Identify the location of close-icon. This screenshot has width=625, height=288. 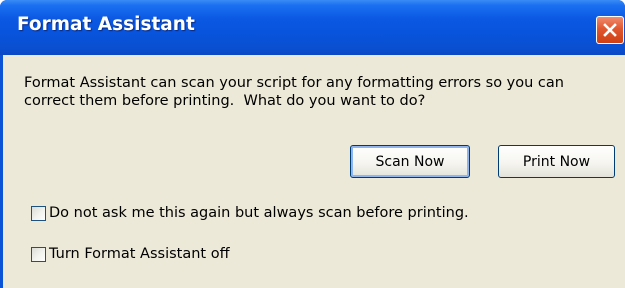
(610, 30).